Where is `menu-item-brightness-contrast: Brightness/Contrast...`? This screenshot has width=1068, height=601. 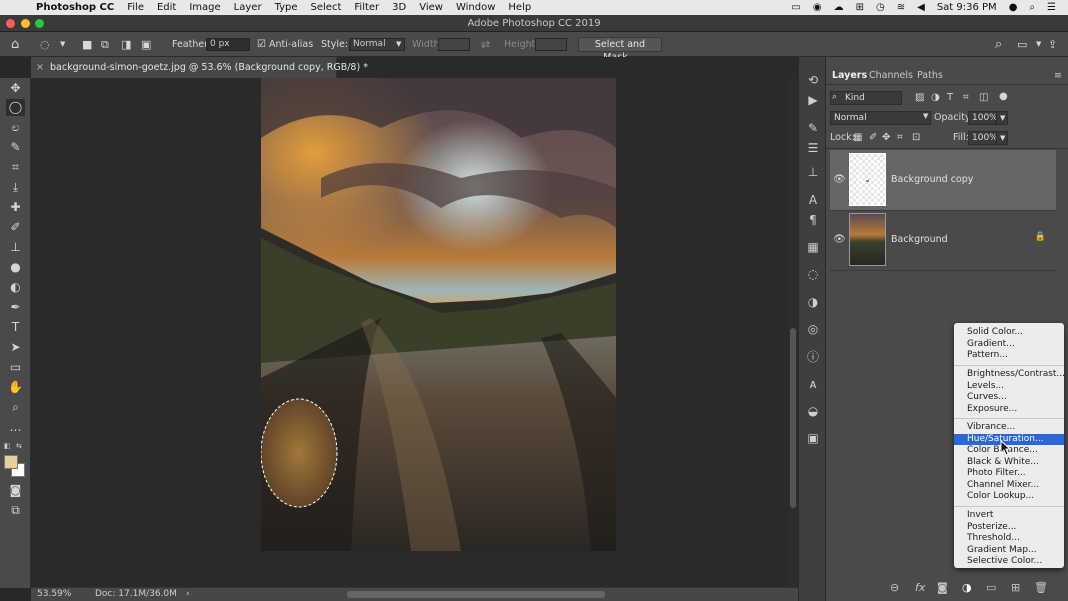 menu-item-brightness-contrast: Brightness/Contrast... is located at coordinates (1009, 375).